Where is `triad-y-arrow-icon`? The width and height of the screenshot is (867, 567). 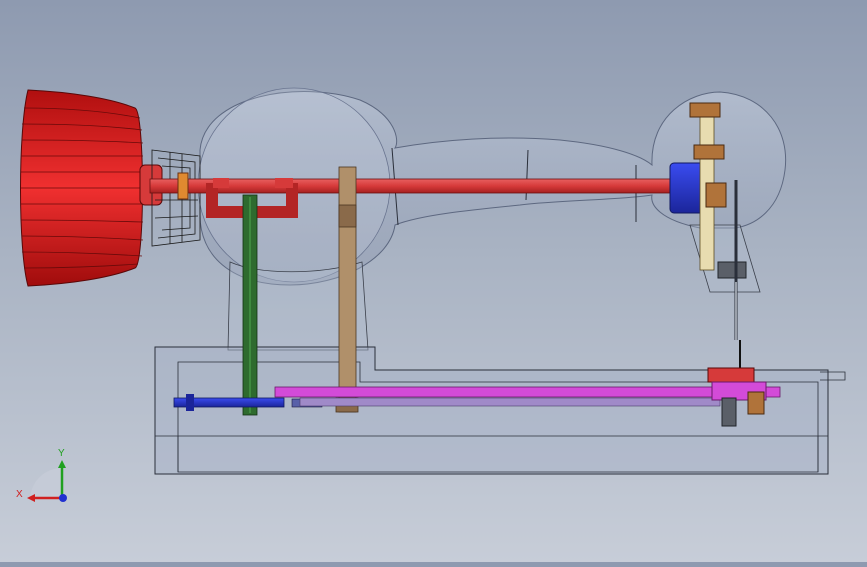
triad-y-arrow-icon is located at coordinates (62, 464).